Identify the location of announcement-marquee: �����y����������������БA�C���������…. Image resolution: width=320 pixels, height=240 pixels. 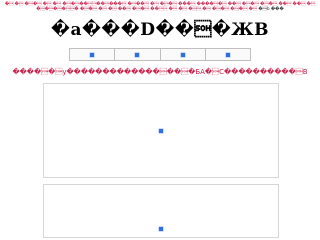
(160, 72).